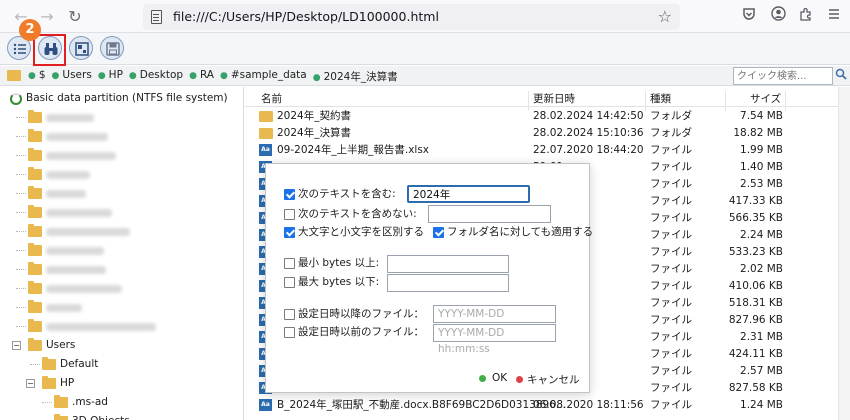 The image size is (850, 420). I want to click on file-list-header: 名前 更新日時 種類 サイズ, so click(547, 99).